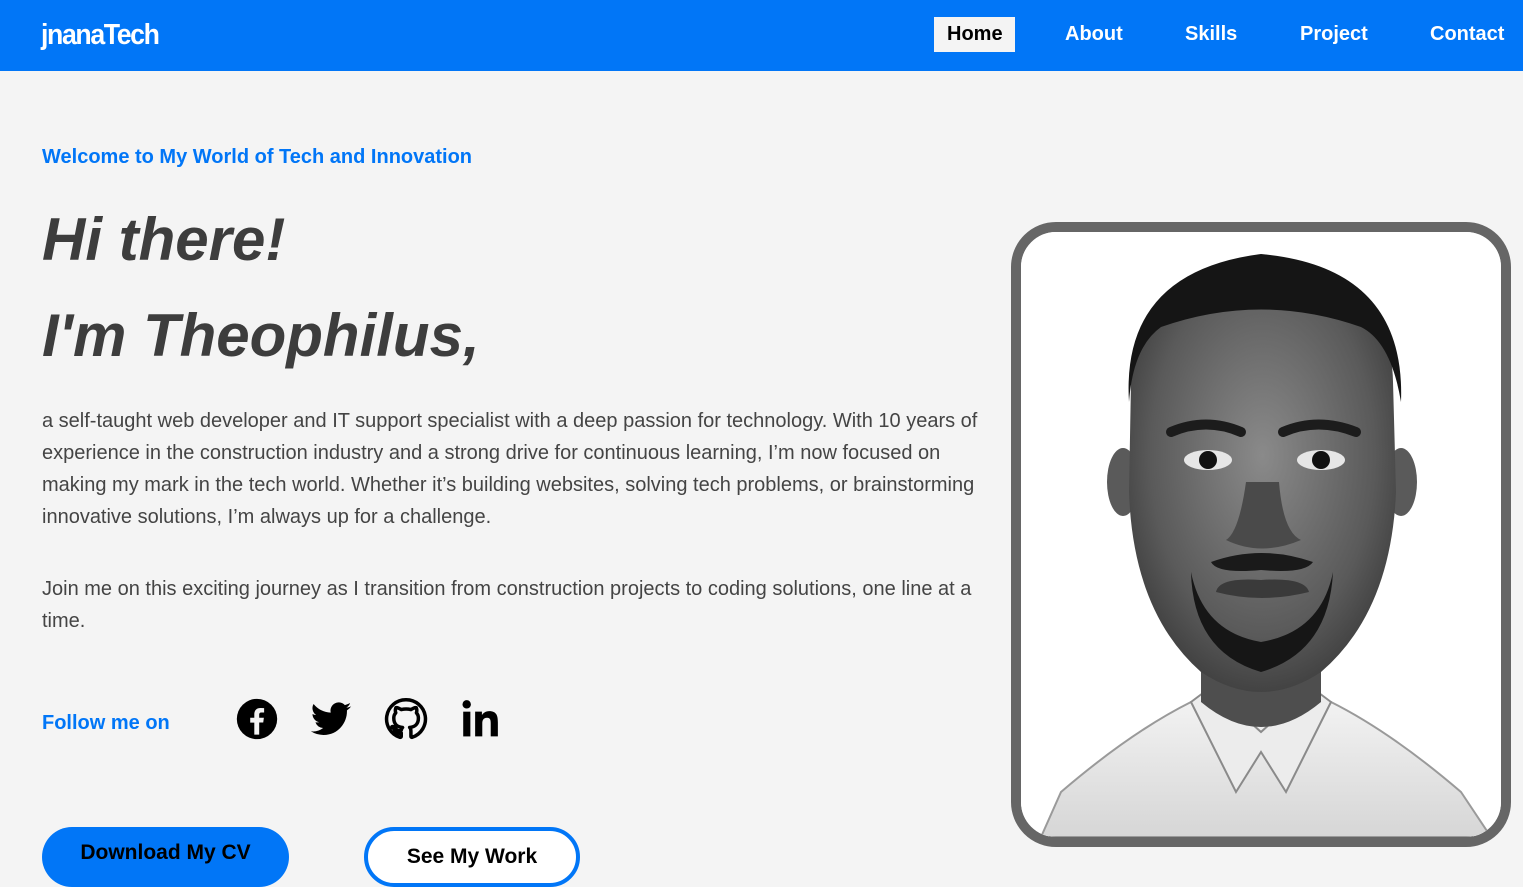 The width and height of the screenshot is (1523, 887). What do you see at coordinates (165, 857) in the screenshot?
I see `download-cv-button: Download My CV` at bounding box center [165, 857].